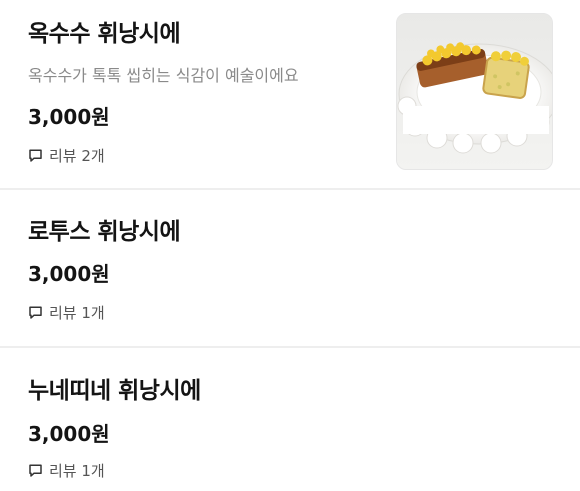  Describe the element at coordinates (163, 75) in the screenshot. I see `menu-item-description: 옥수수가 톡톡 씹히는 식감이 예술이에요` at that location.